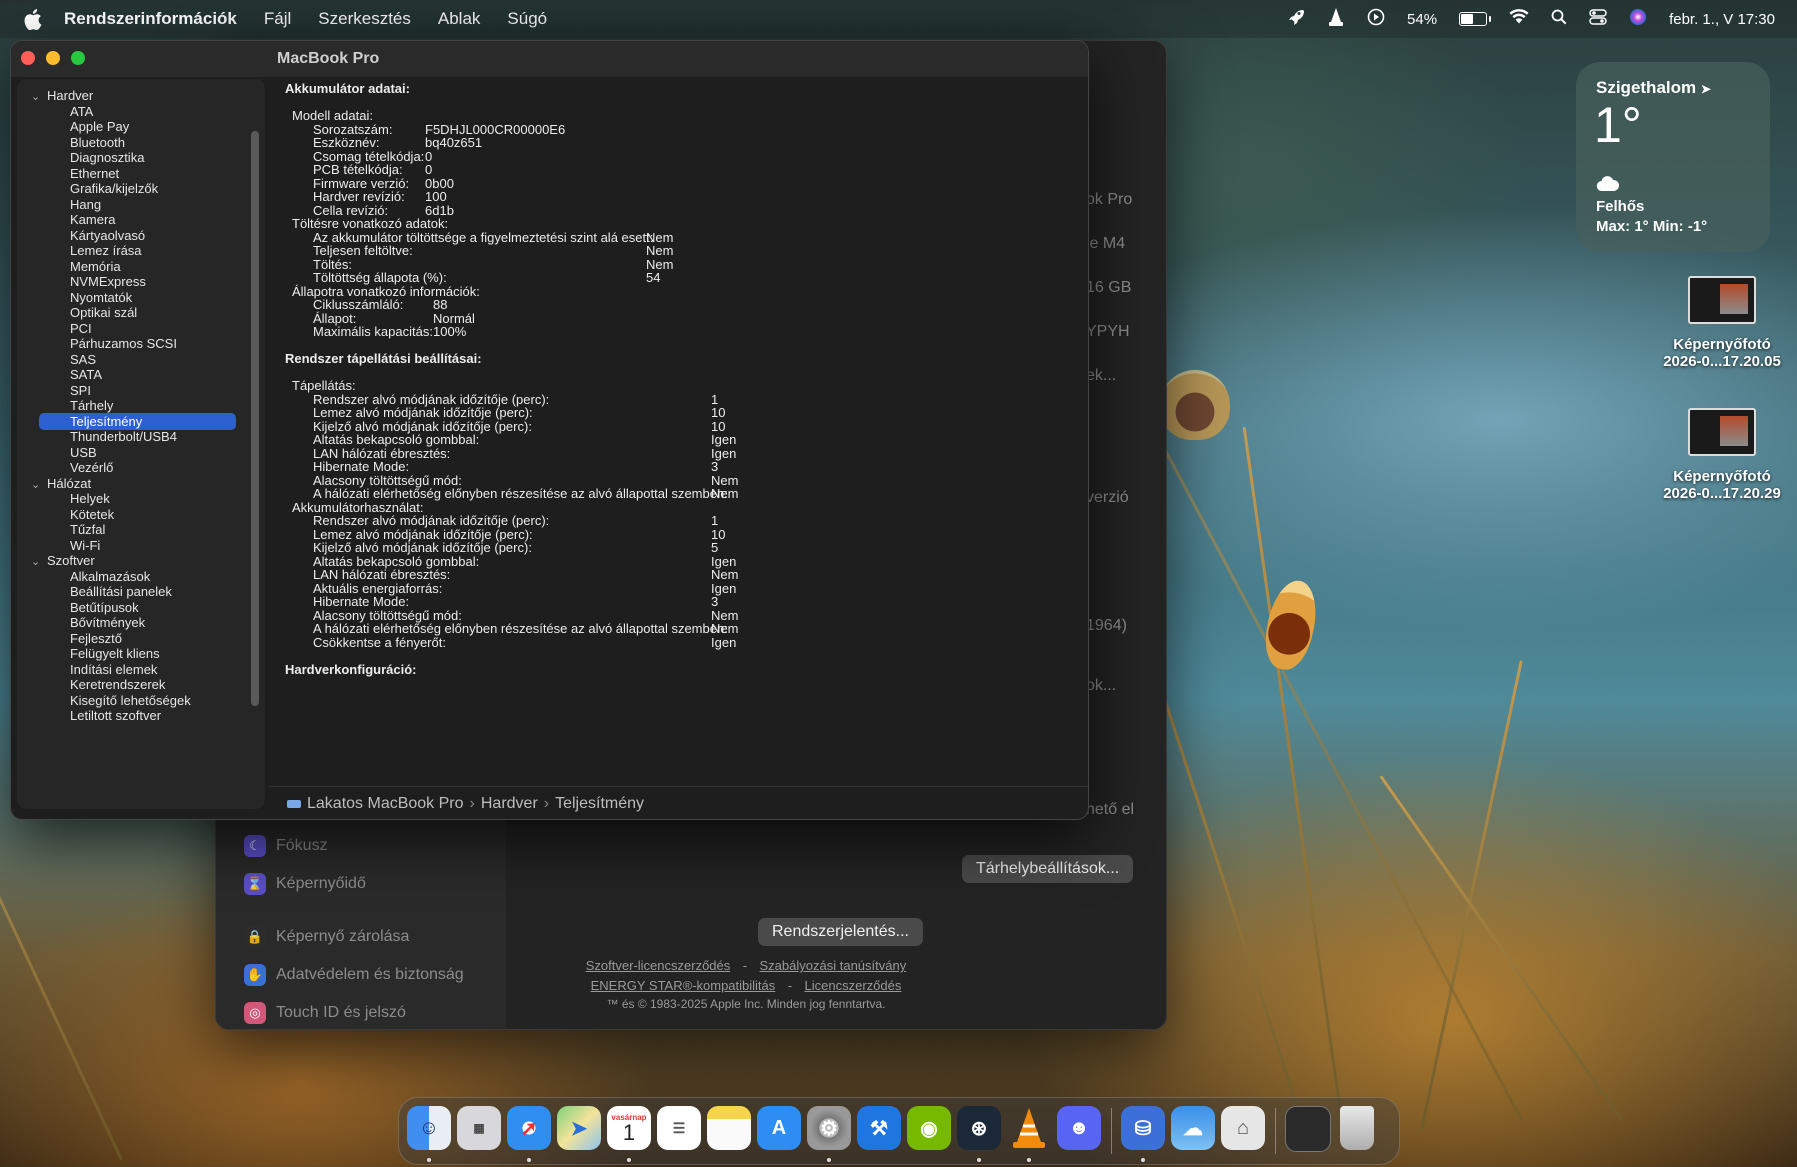 Image resolution: width=1797 pixels, height=1167 pixels. I want to click on sidebar-item: Kötetek, so click(92, 514).